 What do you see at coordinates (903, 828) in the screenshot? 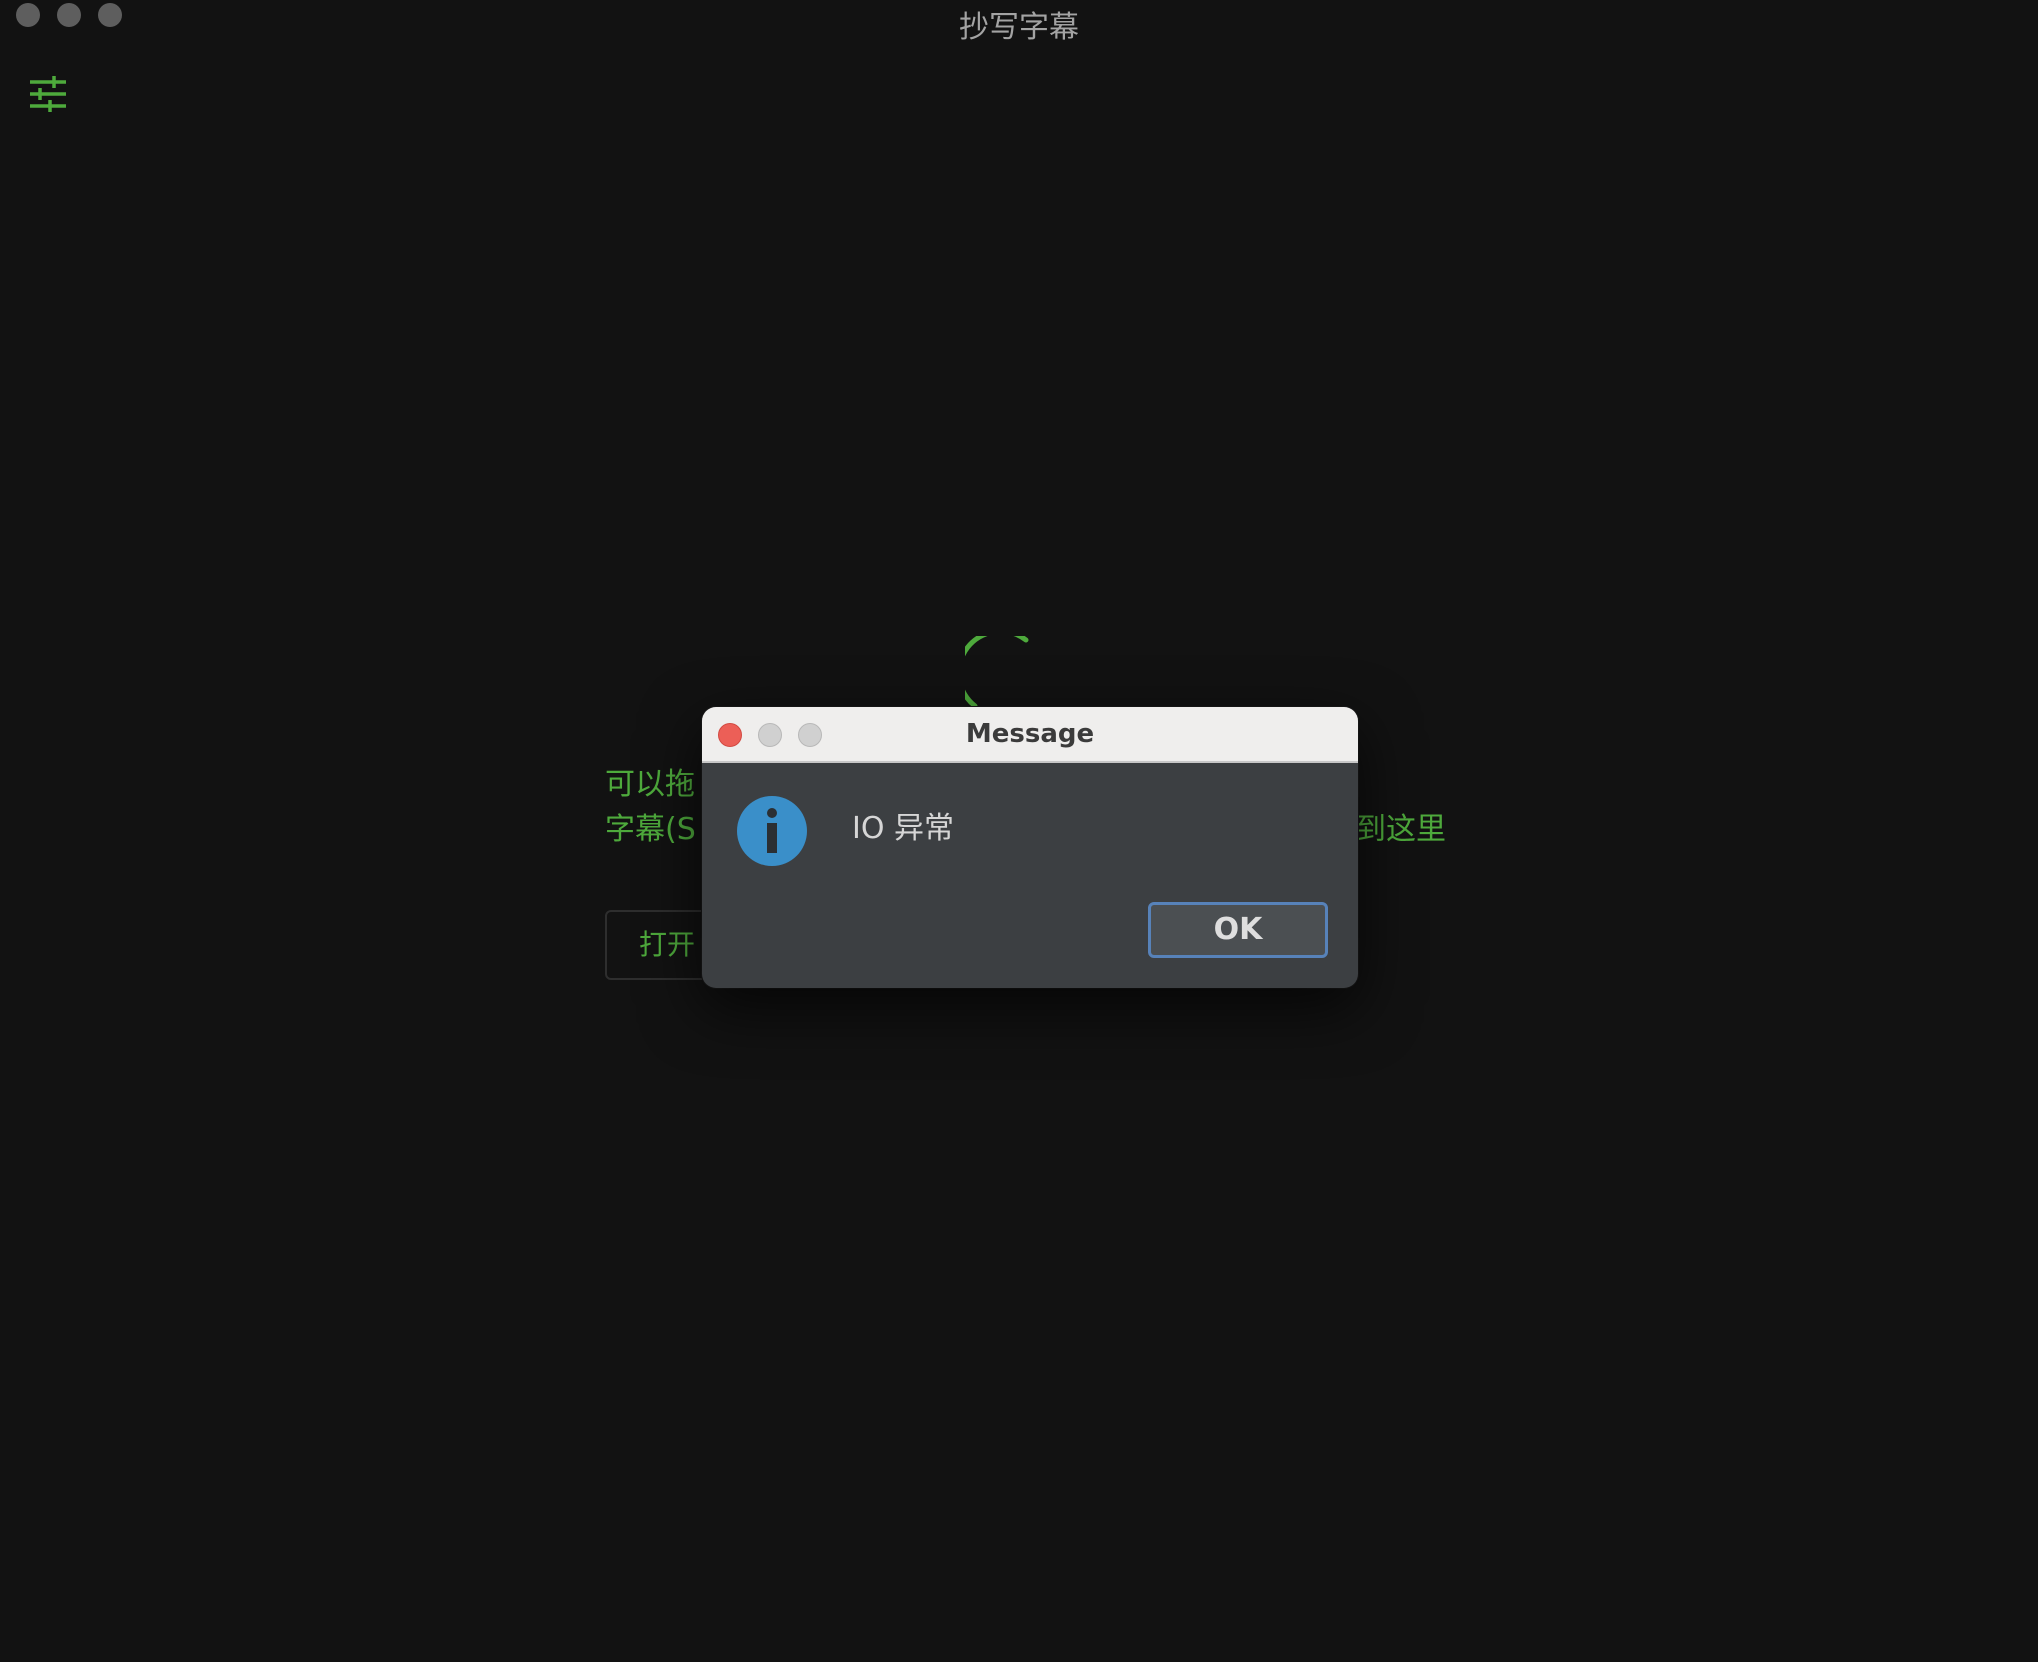
I see `dialog-message: IO 异常` at bounding box center [903, 828].